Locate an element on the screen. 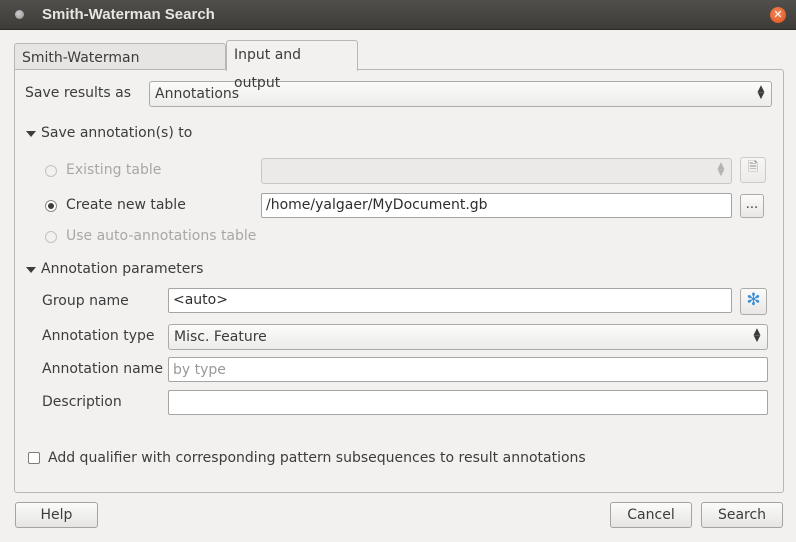 The image size is (796, 542). create-new-table-radio is located at coordinates (51, 206).